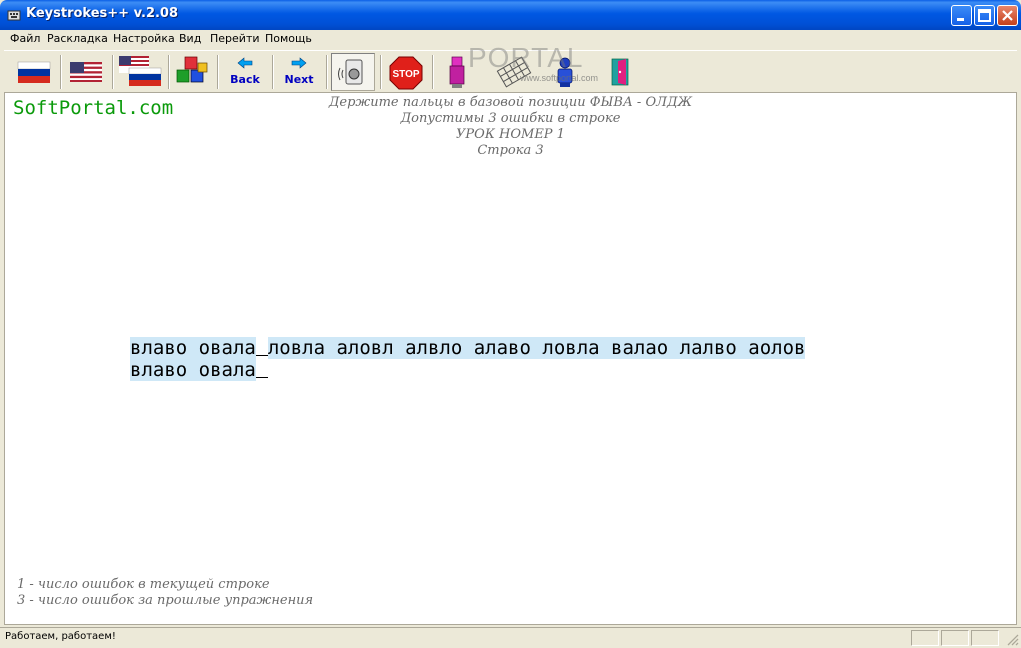 The image size is (1021, 648). Describe the element at coordinates (261, 368) in the screenshot. I see `input-cursor` at that location.